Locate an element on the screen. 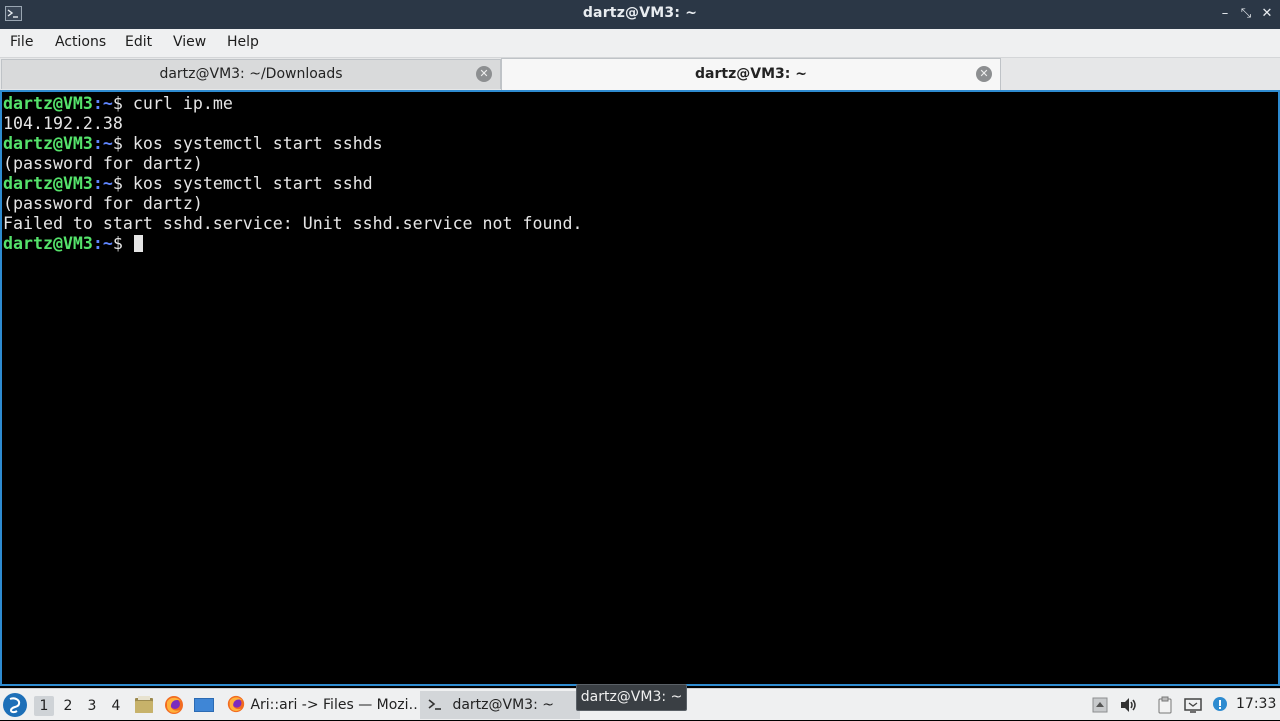  terminal-output-line: 104.192.2.38 is located at coordinates (640, 124).